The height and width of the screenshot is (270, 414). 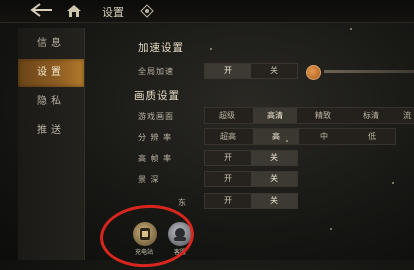 I want to click on scene-quality-selector: 超级 高清 精致 标清 流, so click(x=309, y=115).